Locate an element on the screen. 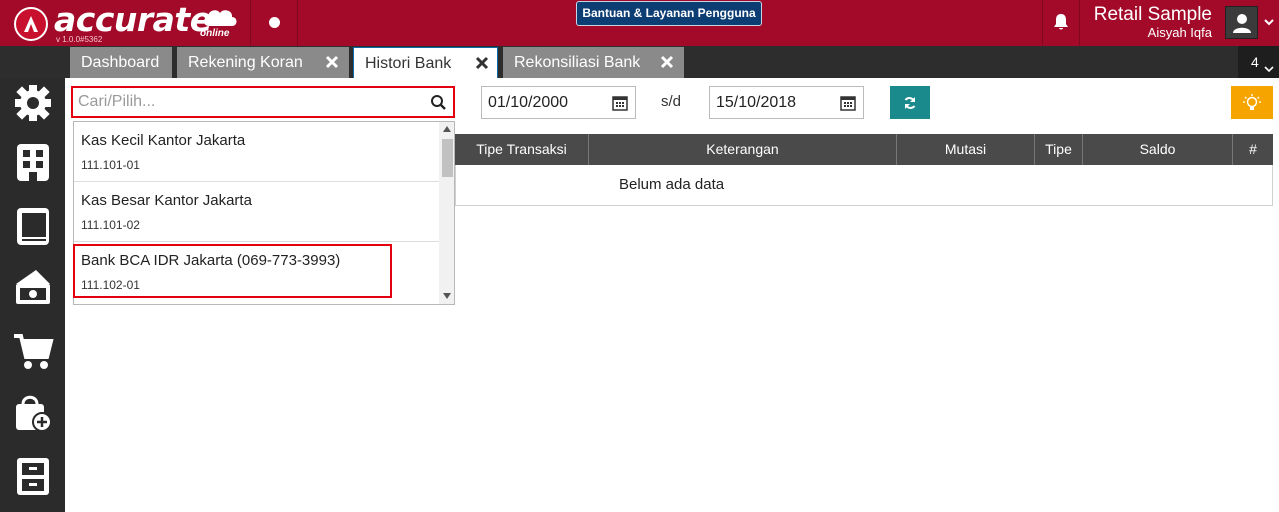  dropdown-scrollbar is located at coordinates (446, 213).